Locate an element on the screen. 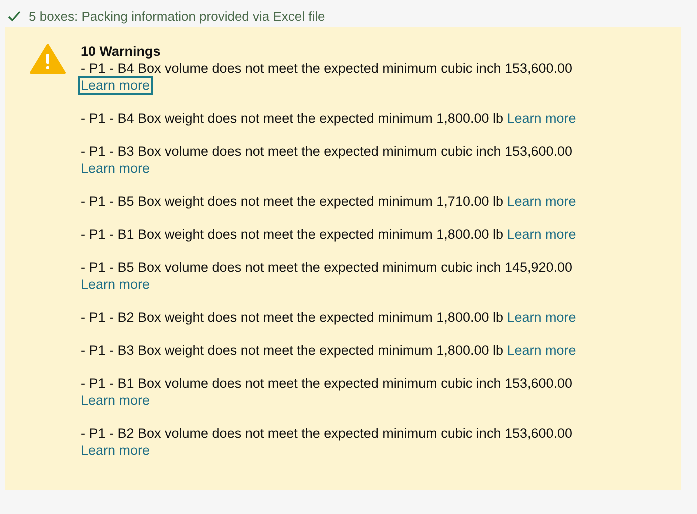  warning-message: - P1 - B2 Box weight does not meet the expected minimum 1,800.00 lb Learn more is located at coordinates (346, 317).